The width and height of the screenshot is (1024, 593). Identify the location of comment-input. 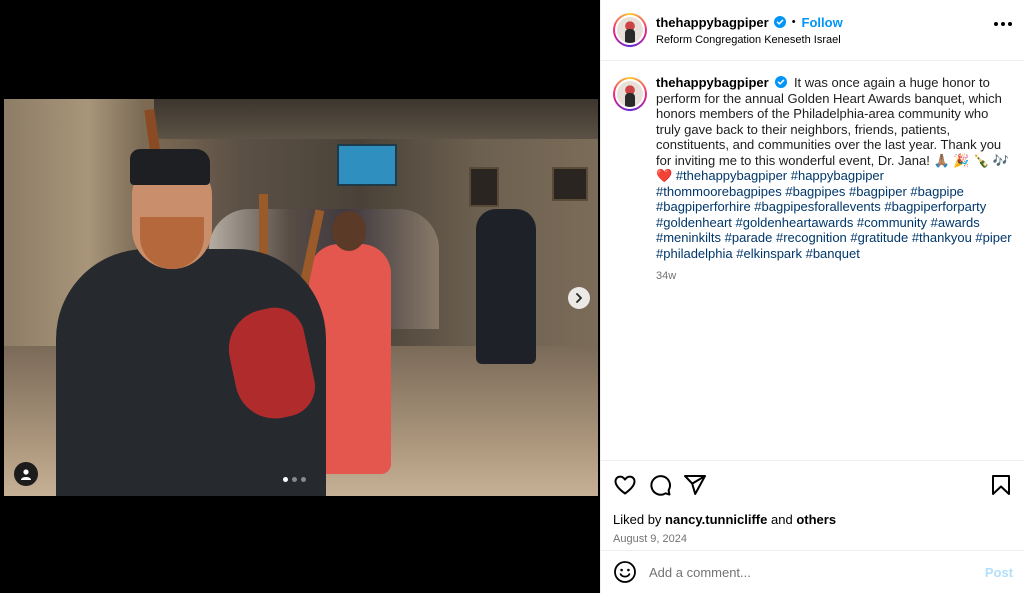
(817, 572).